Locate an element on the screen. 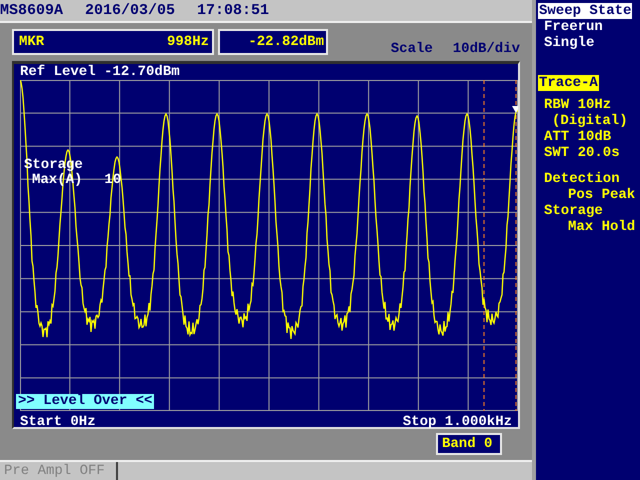 The width and height of the screenshot is (640, 480). menu-item: Single is located at coordinates (589, 43).